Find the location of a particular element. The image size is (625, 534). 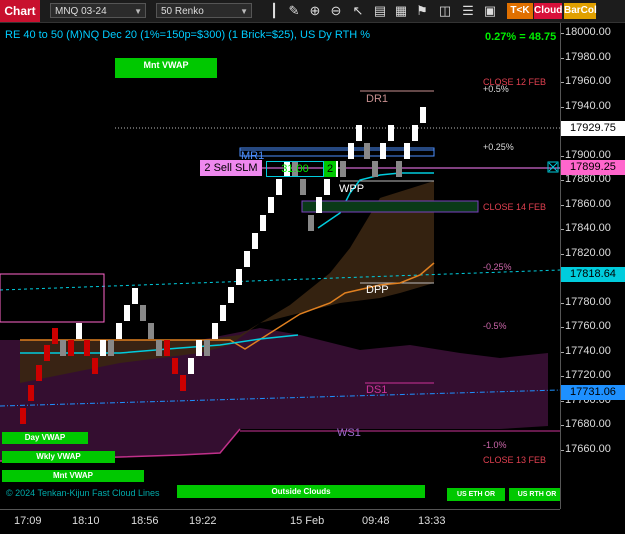

dpp-label: DPP is located at coordinates (377, 290).